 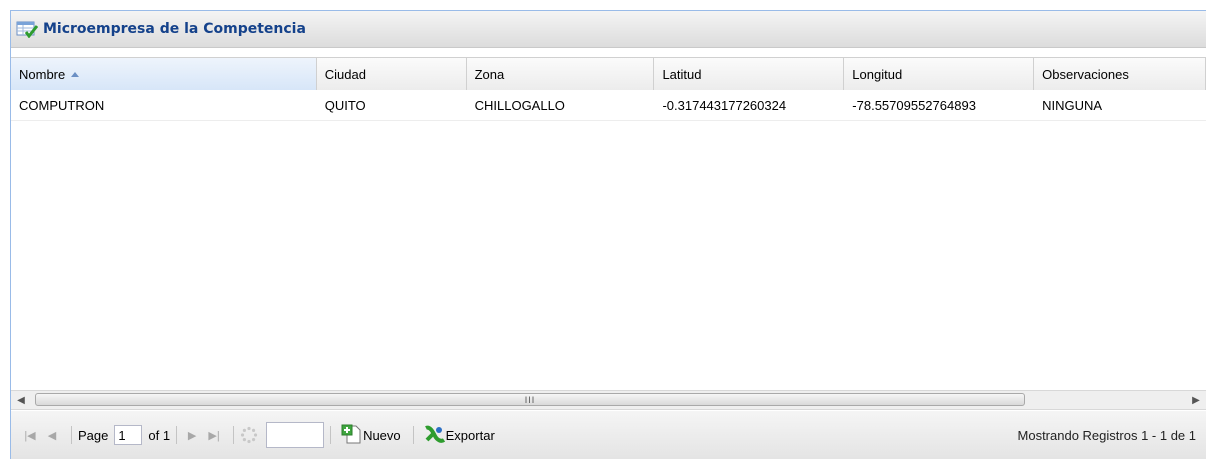 I want to click on scroll-right-icon: ▶, so click(x=1196, y=400).